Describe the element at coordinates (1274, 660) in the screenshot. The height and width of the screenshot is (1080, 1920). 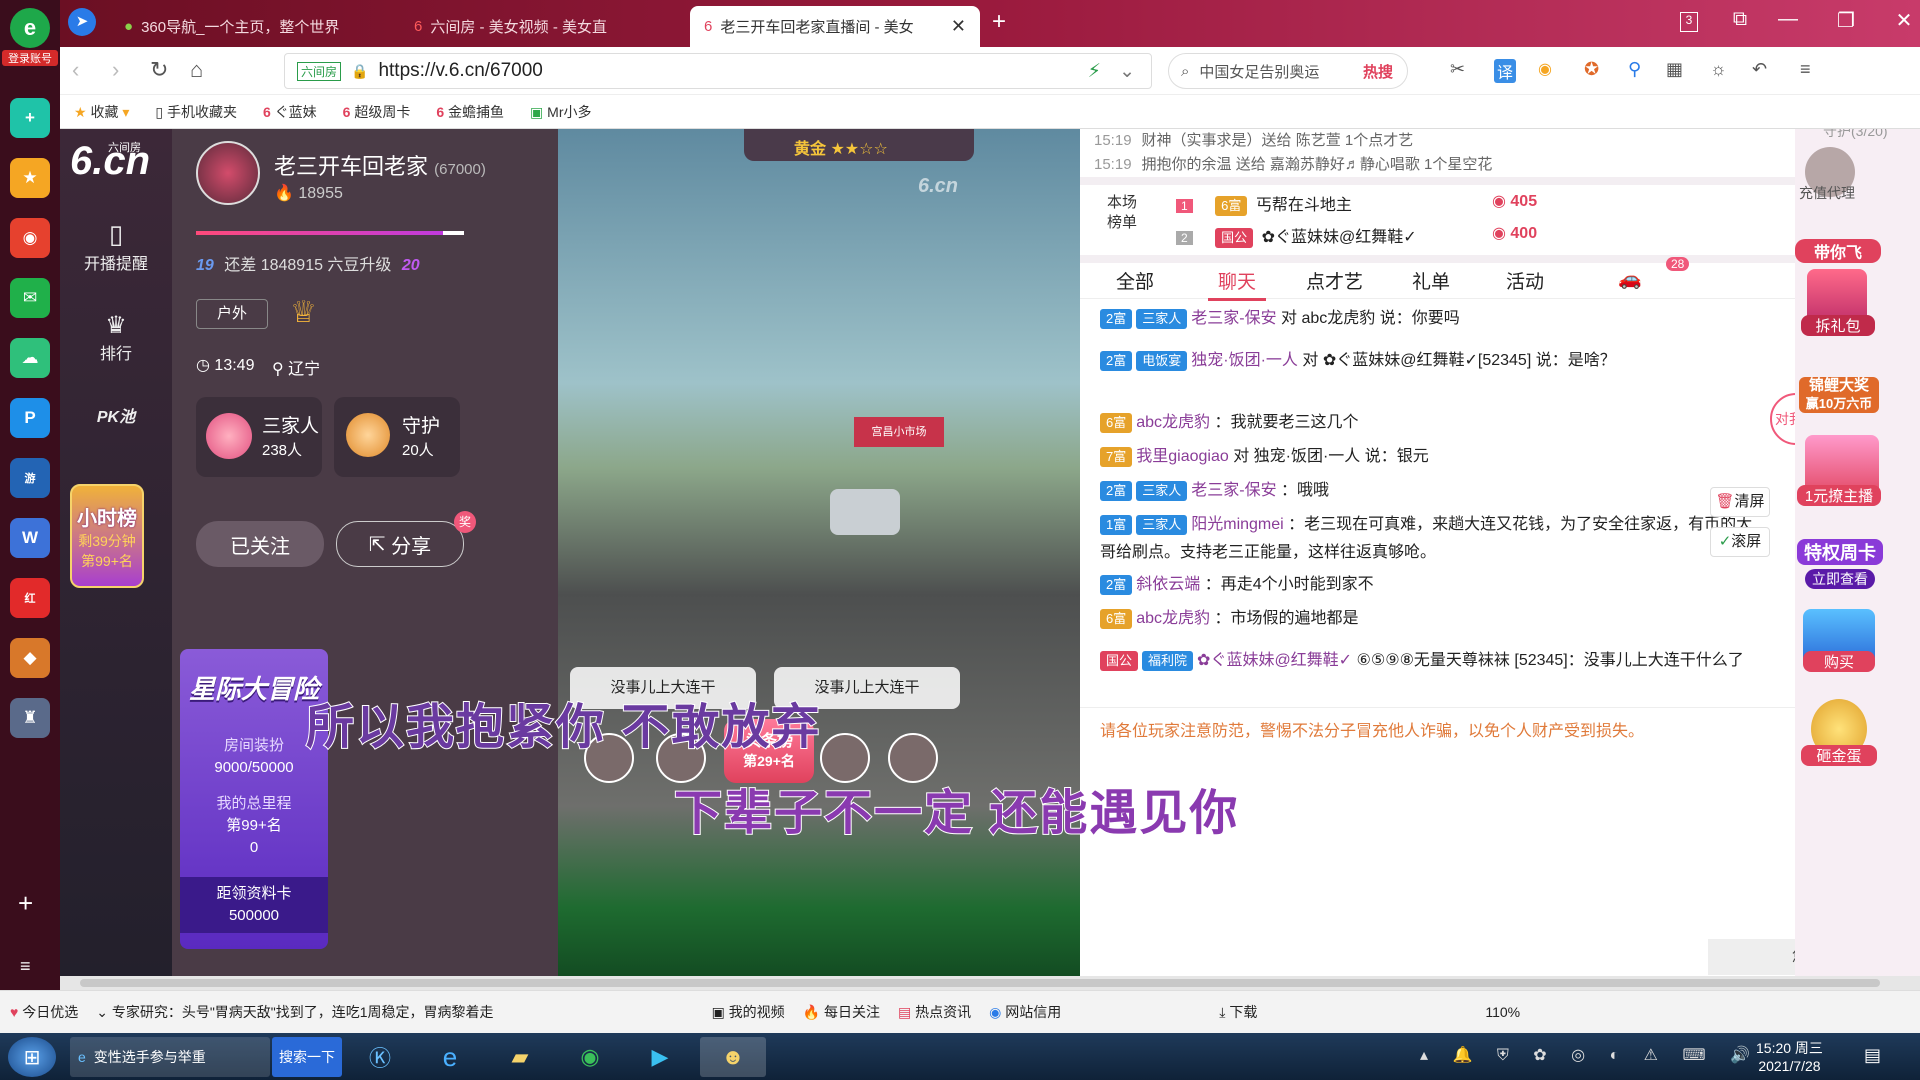
I see `chat-user: ✿ぐ蓝妹妹@红舞鞋✓` at that location.